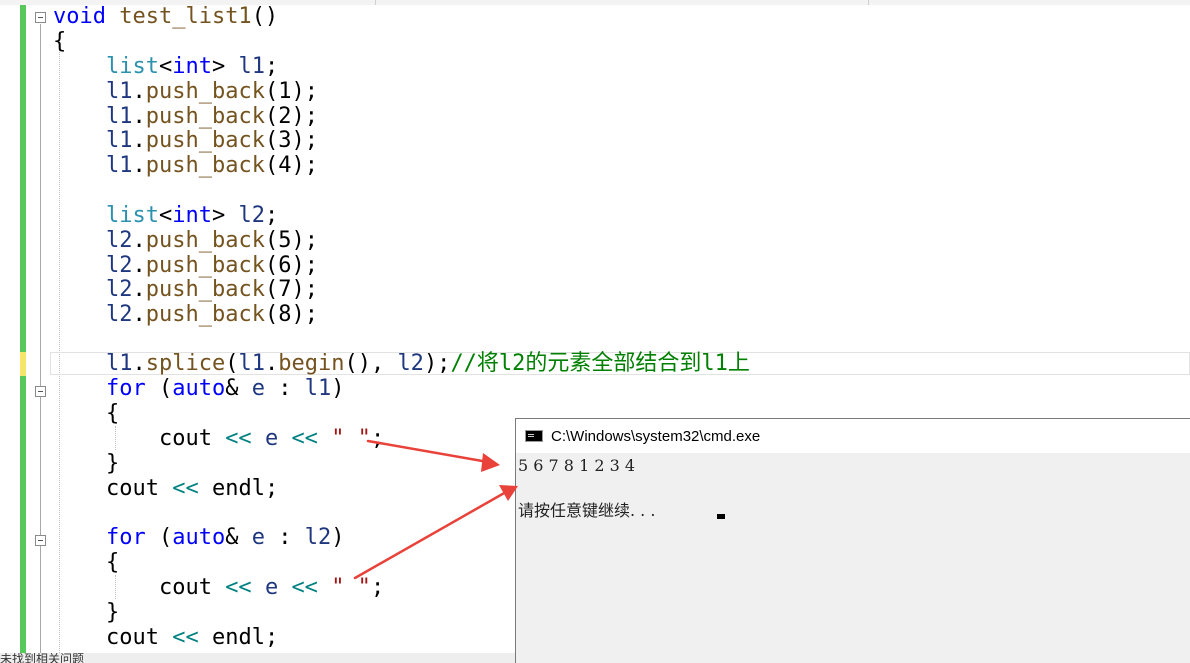 The image size is (1190, 663). Describe the element at coordinates (40, 540) in the screenshot. I see `fold-toggle-for-l2` at that location.